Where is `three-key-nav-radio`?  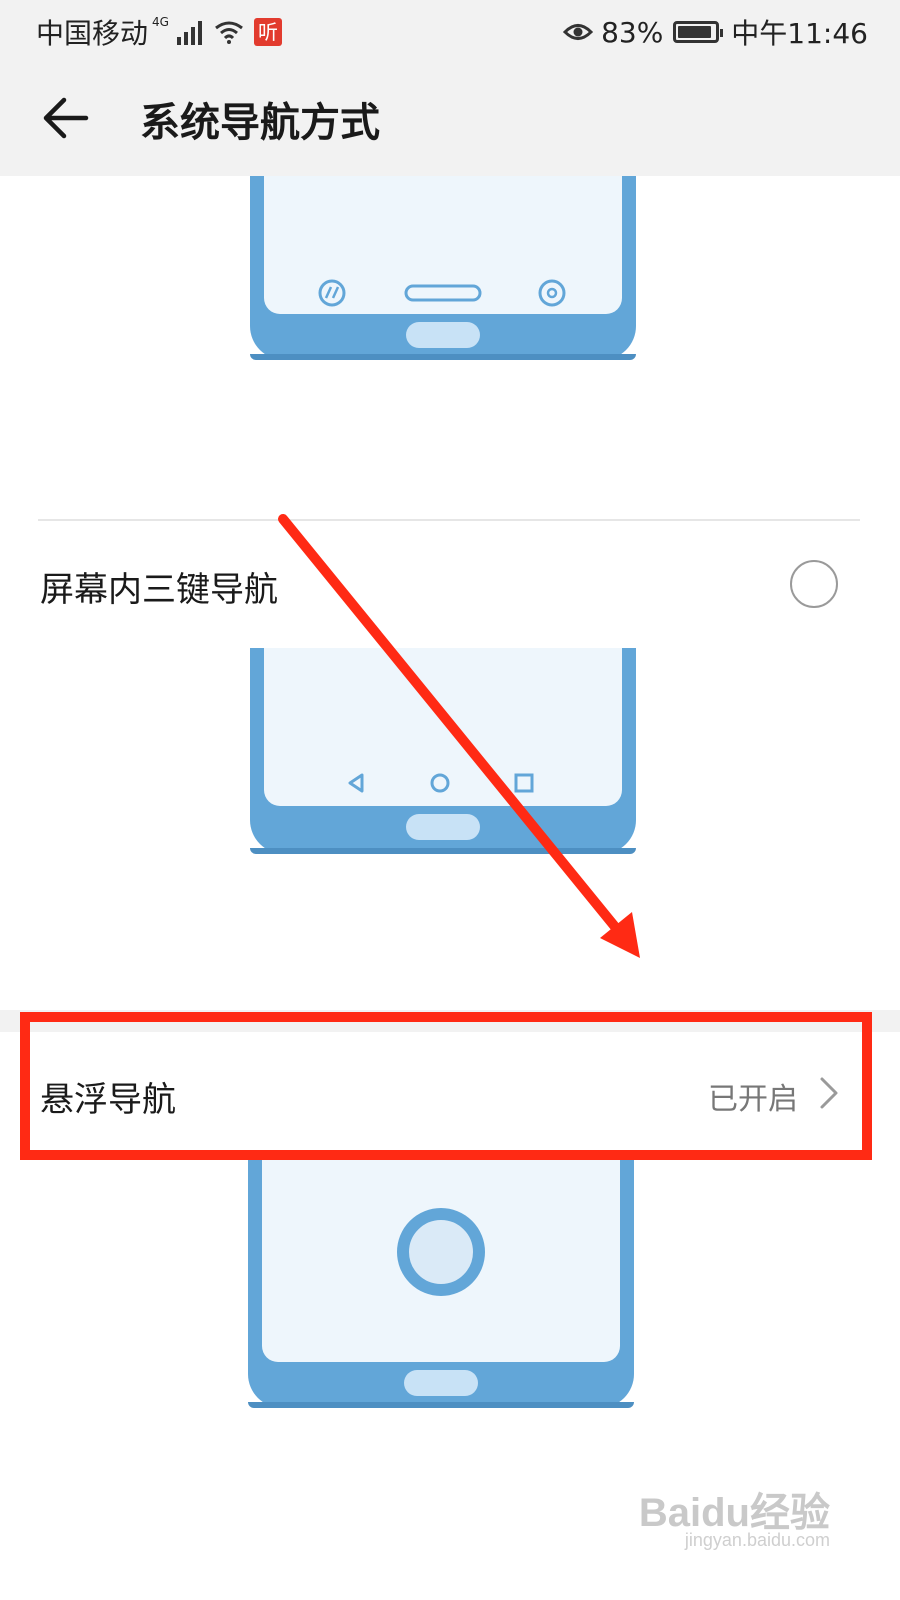
three-key-nav-radio is located at coordinates (814, 584).